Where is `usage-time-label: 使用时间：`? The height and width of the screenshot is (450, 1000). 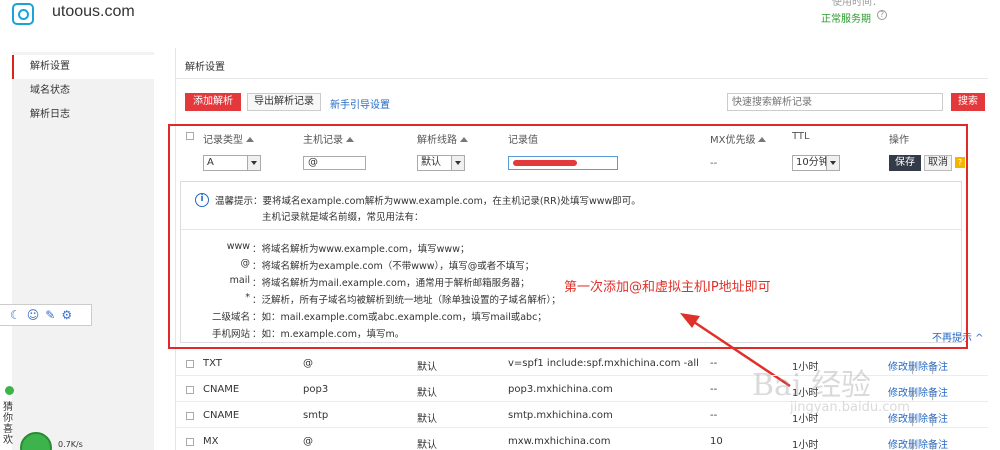 usage-time-label: 使用时间： is located at coordinates (857, 4).